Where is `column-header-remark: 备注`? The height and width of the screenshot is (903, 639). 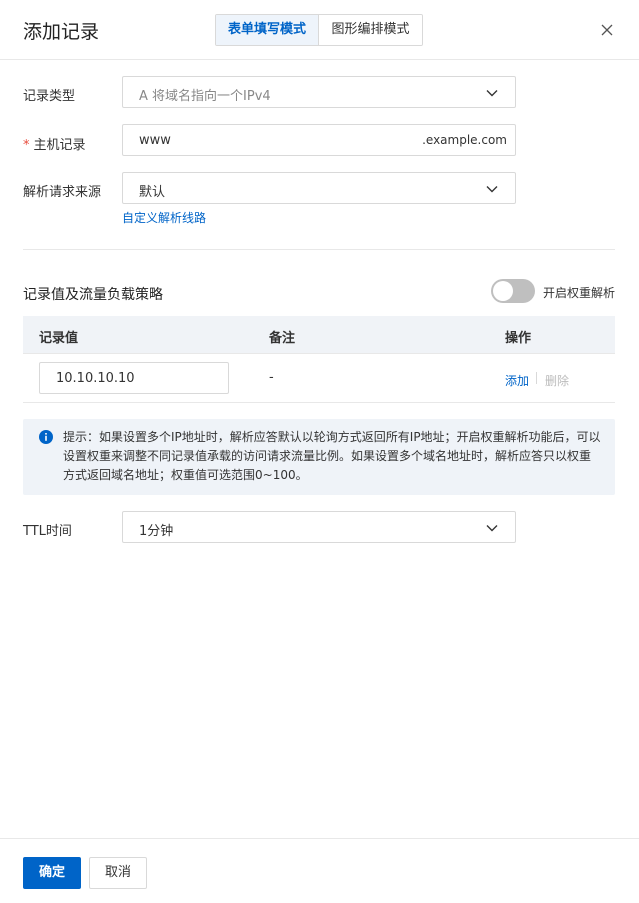 column-header-remark: 备注 is located at coordinates (282, 338).